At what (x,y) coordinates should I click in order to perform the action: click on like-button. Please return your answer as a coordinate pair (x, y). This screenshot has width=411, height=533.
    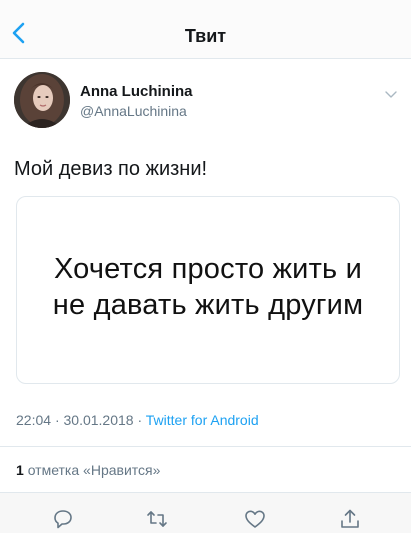
    Looking at the image, I should click on (255, 519).